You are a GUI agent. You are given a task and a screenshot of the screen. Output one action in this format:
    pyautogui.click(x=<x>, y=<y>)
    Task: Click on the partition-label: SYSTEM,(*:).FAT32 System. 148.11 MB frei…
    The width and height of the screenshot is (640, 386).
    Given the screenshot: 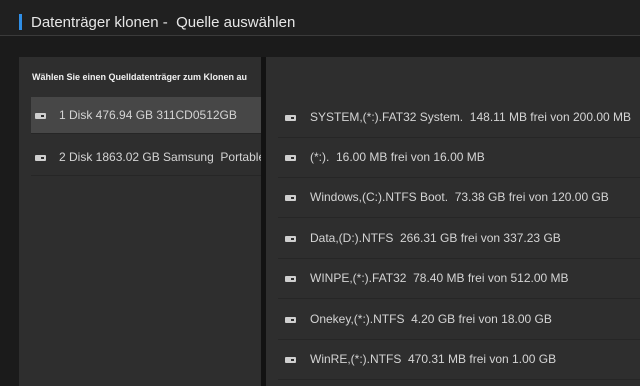 What is the action you would take?
    pyautogui.click(x=471, y=117)
    